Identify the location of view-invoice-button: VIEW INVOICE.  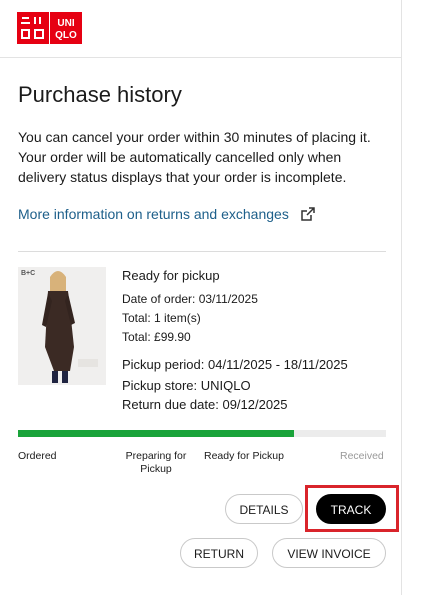
(329, 553).